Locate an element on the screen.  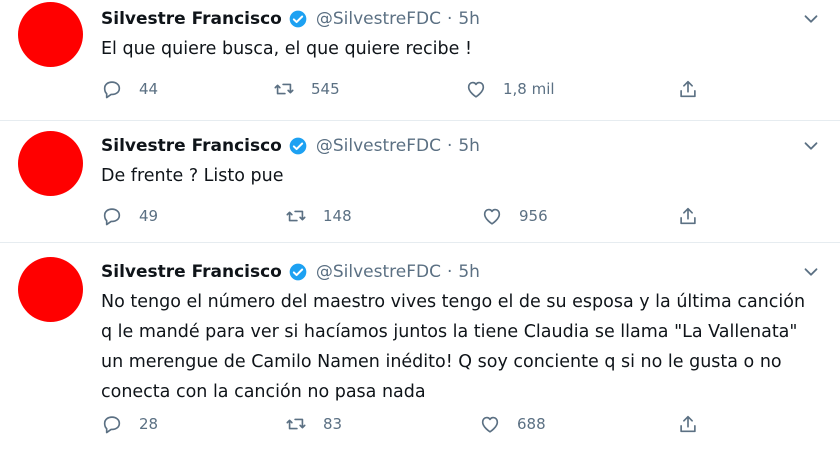
reply-count: 44 is located at coordinates (149, 89).